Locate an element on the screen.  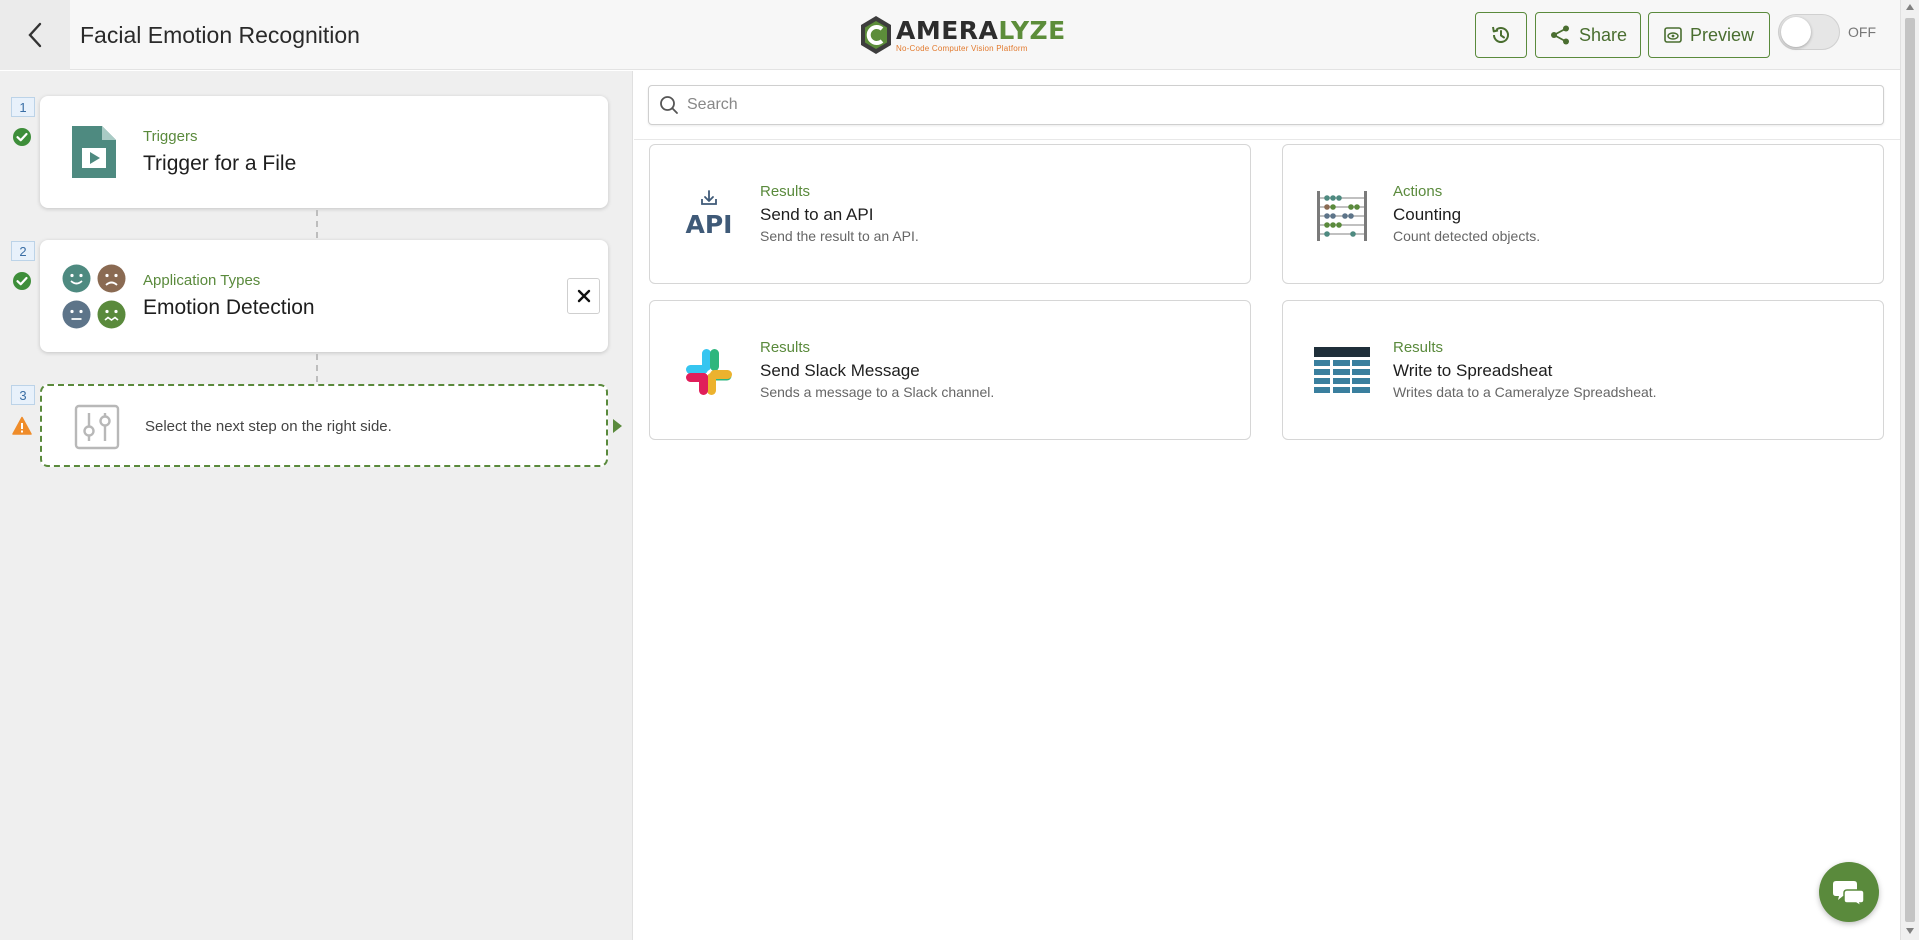
share-label: Share is located at coordinates (1603, 34).